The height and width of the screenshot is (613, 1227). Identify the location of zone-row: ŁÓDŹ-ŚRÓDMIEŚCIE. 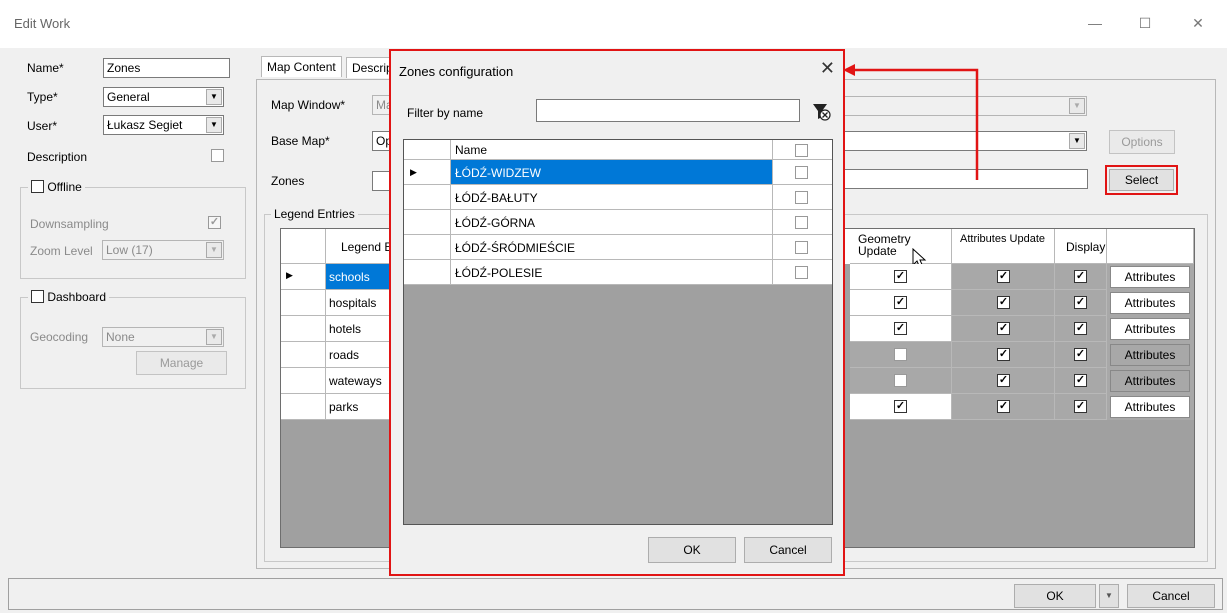
(618, 247).